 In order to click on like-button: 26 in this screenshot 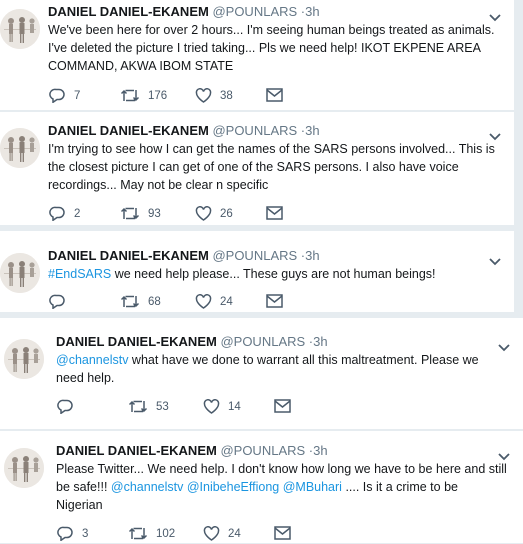, I will do `click(214, 213)`.